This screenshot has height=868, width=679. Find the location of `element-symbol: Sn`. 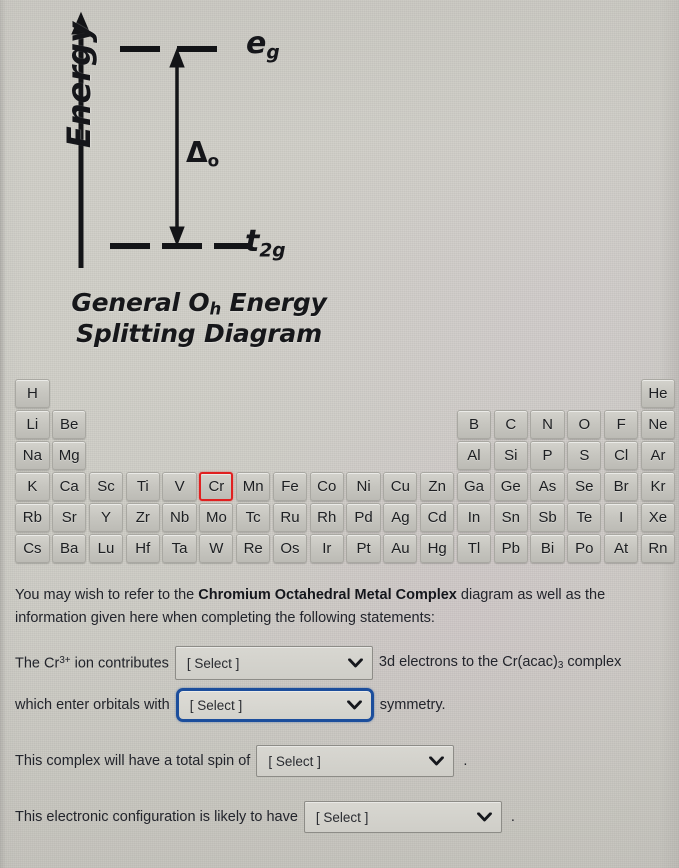

element-symbol: Sn is located at coordinates (510, 517).